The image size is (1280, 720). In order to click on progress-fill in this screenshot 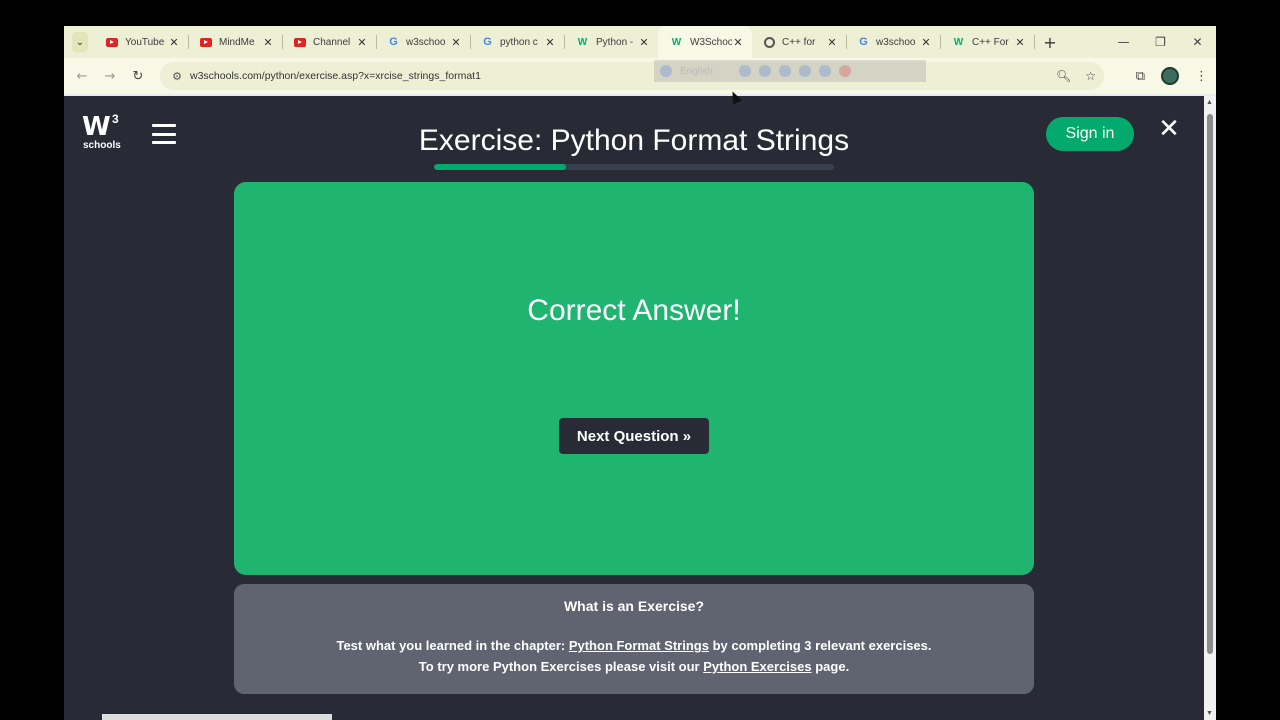, I will do `click(500, 167)`.